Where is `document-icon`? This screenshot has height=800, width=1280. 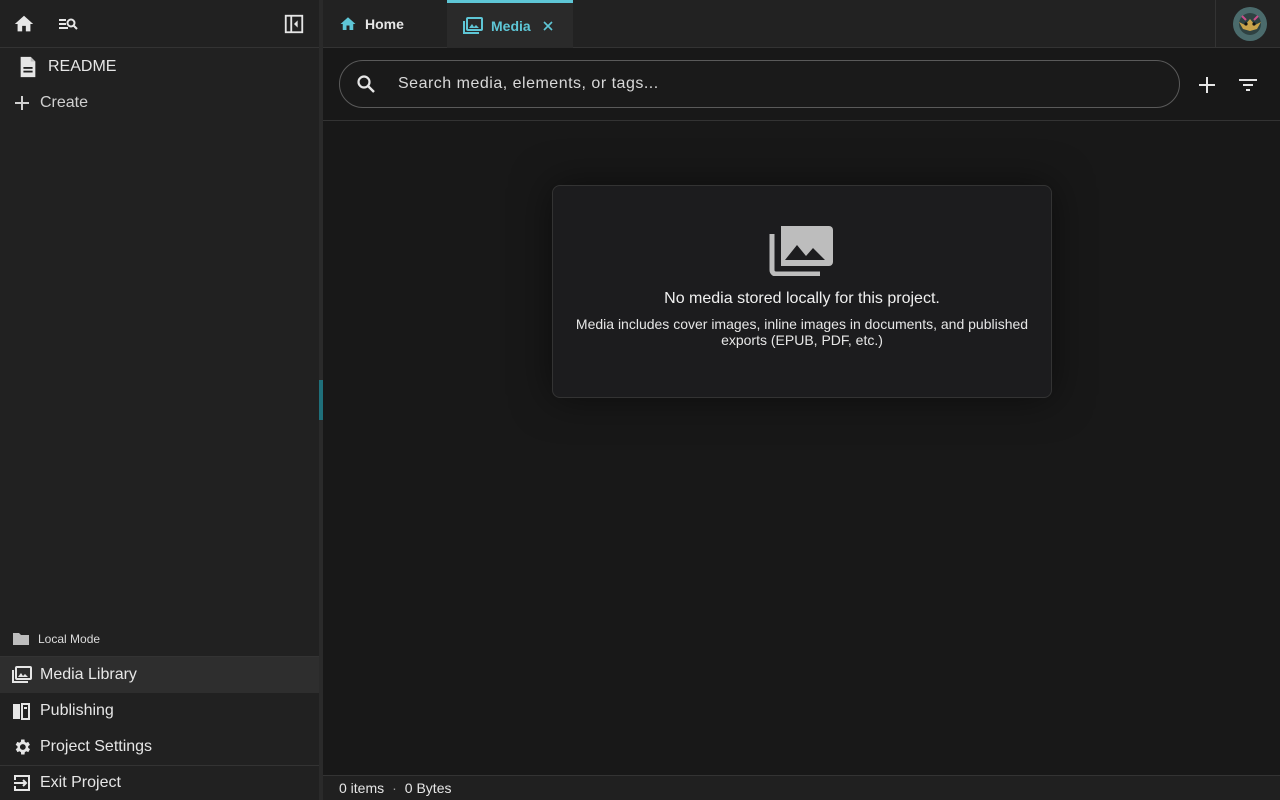 document-icon is located at coordinates (28, 67).